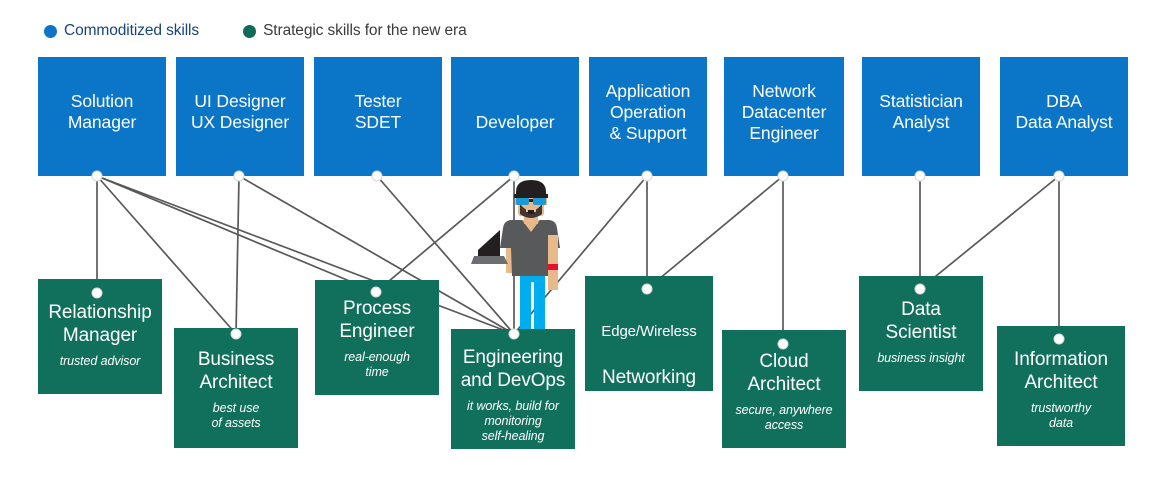 This screenshot has width=1165, height=504. What do you see at coordinates (921, 321) in the screenshot?
I see `node-title: Data Scientist` at bounding box center [921, 321].